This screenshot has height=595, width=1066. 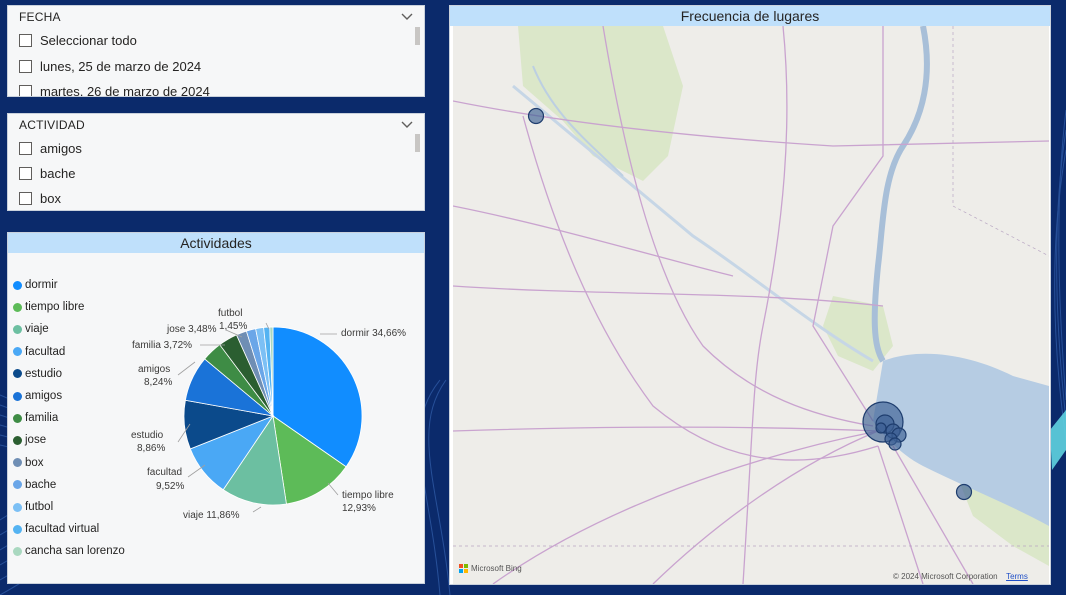 I want to click on pie-label-facultad: facultad, so click(x=165, y=472).